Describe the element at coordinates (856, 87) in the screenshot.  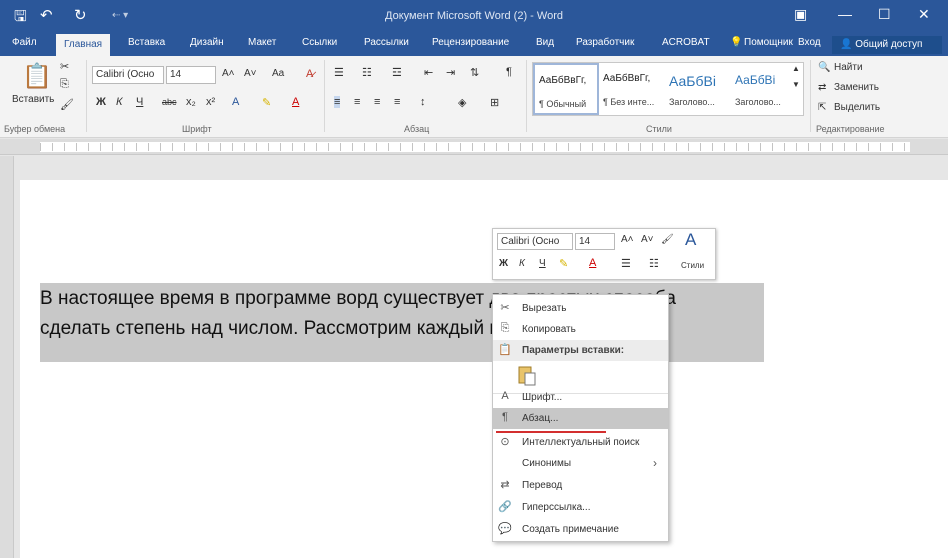
I see `replace-button: Заменить` at that location.